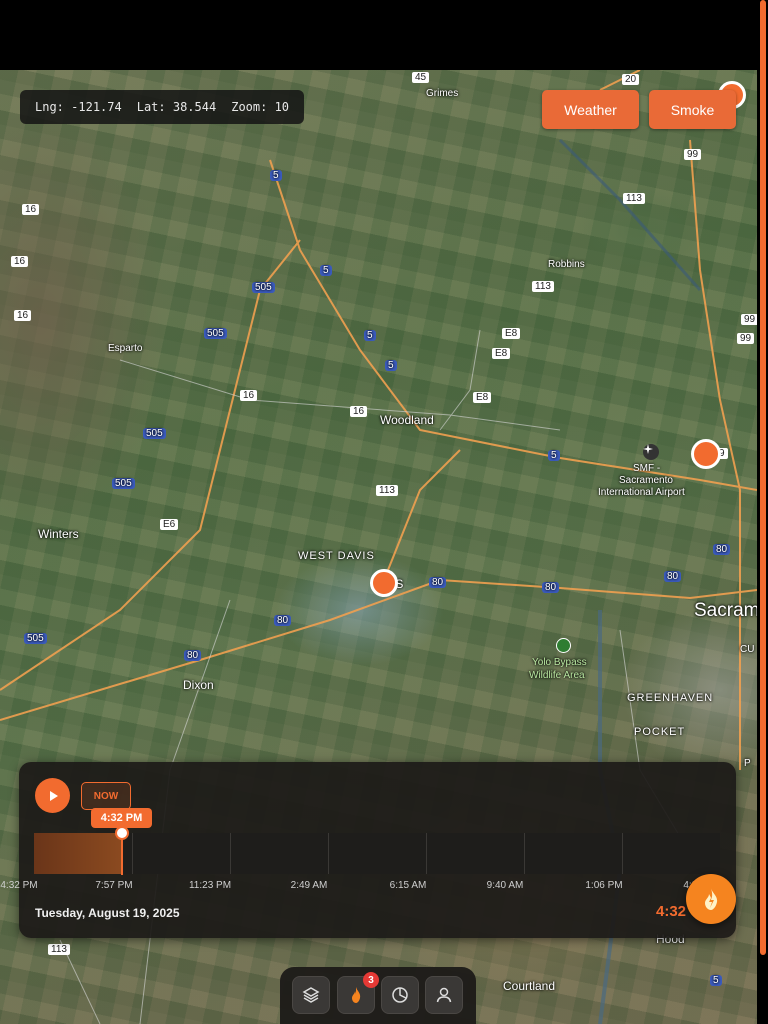 The width and height of the screenshot is (768, 1024). Describe the element at coordinates (31, 209) in the screenshot. I see `shield-16-a: 16` at that location.